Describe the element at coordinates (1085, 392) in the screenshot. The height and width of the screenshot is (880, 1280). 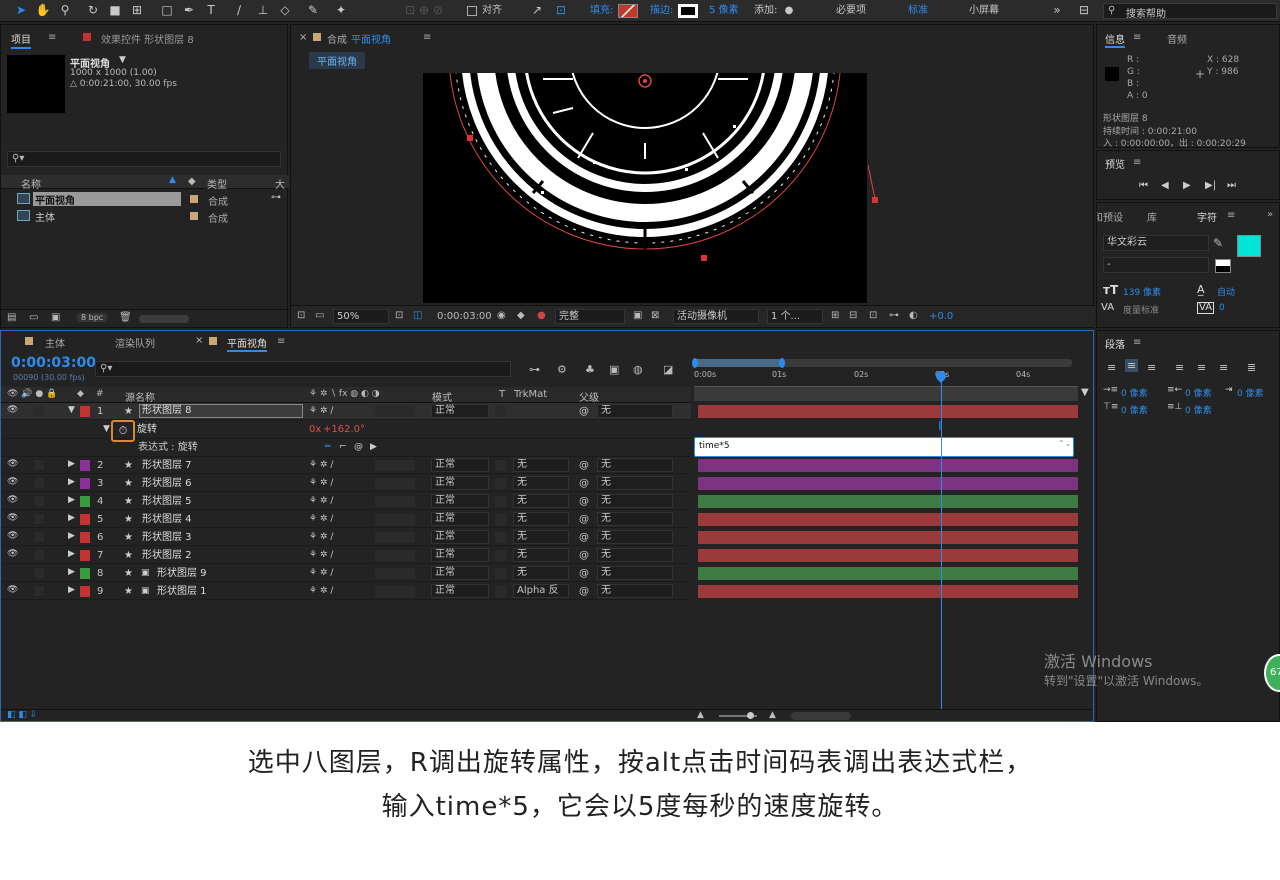
I see `comp-end-marker-icon: ▼` at that location.